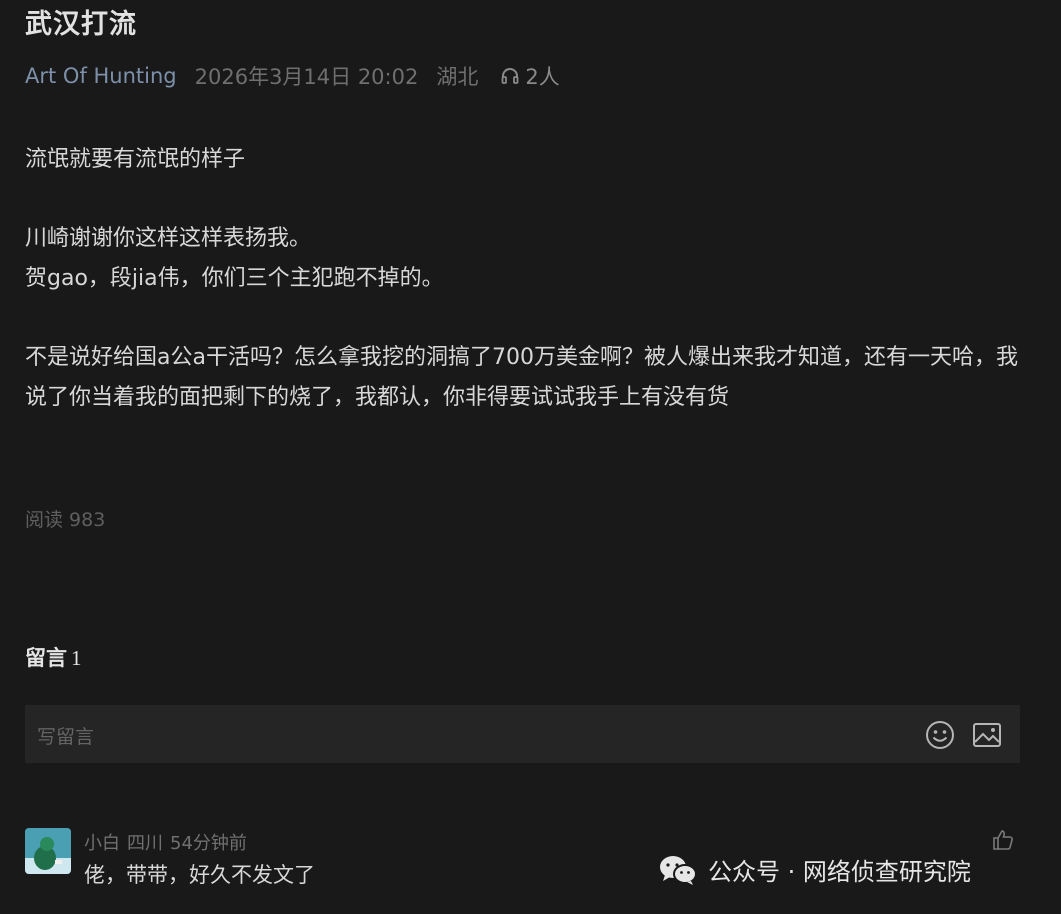  Describe the element at coordinates (306, 77) in the screenshot. I see `publish-date: 2026年3月14日 20:02` at that location.